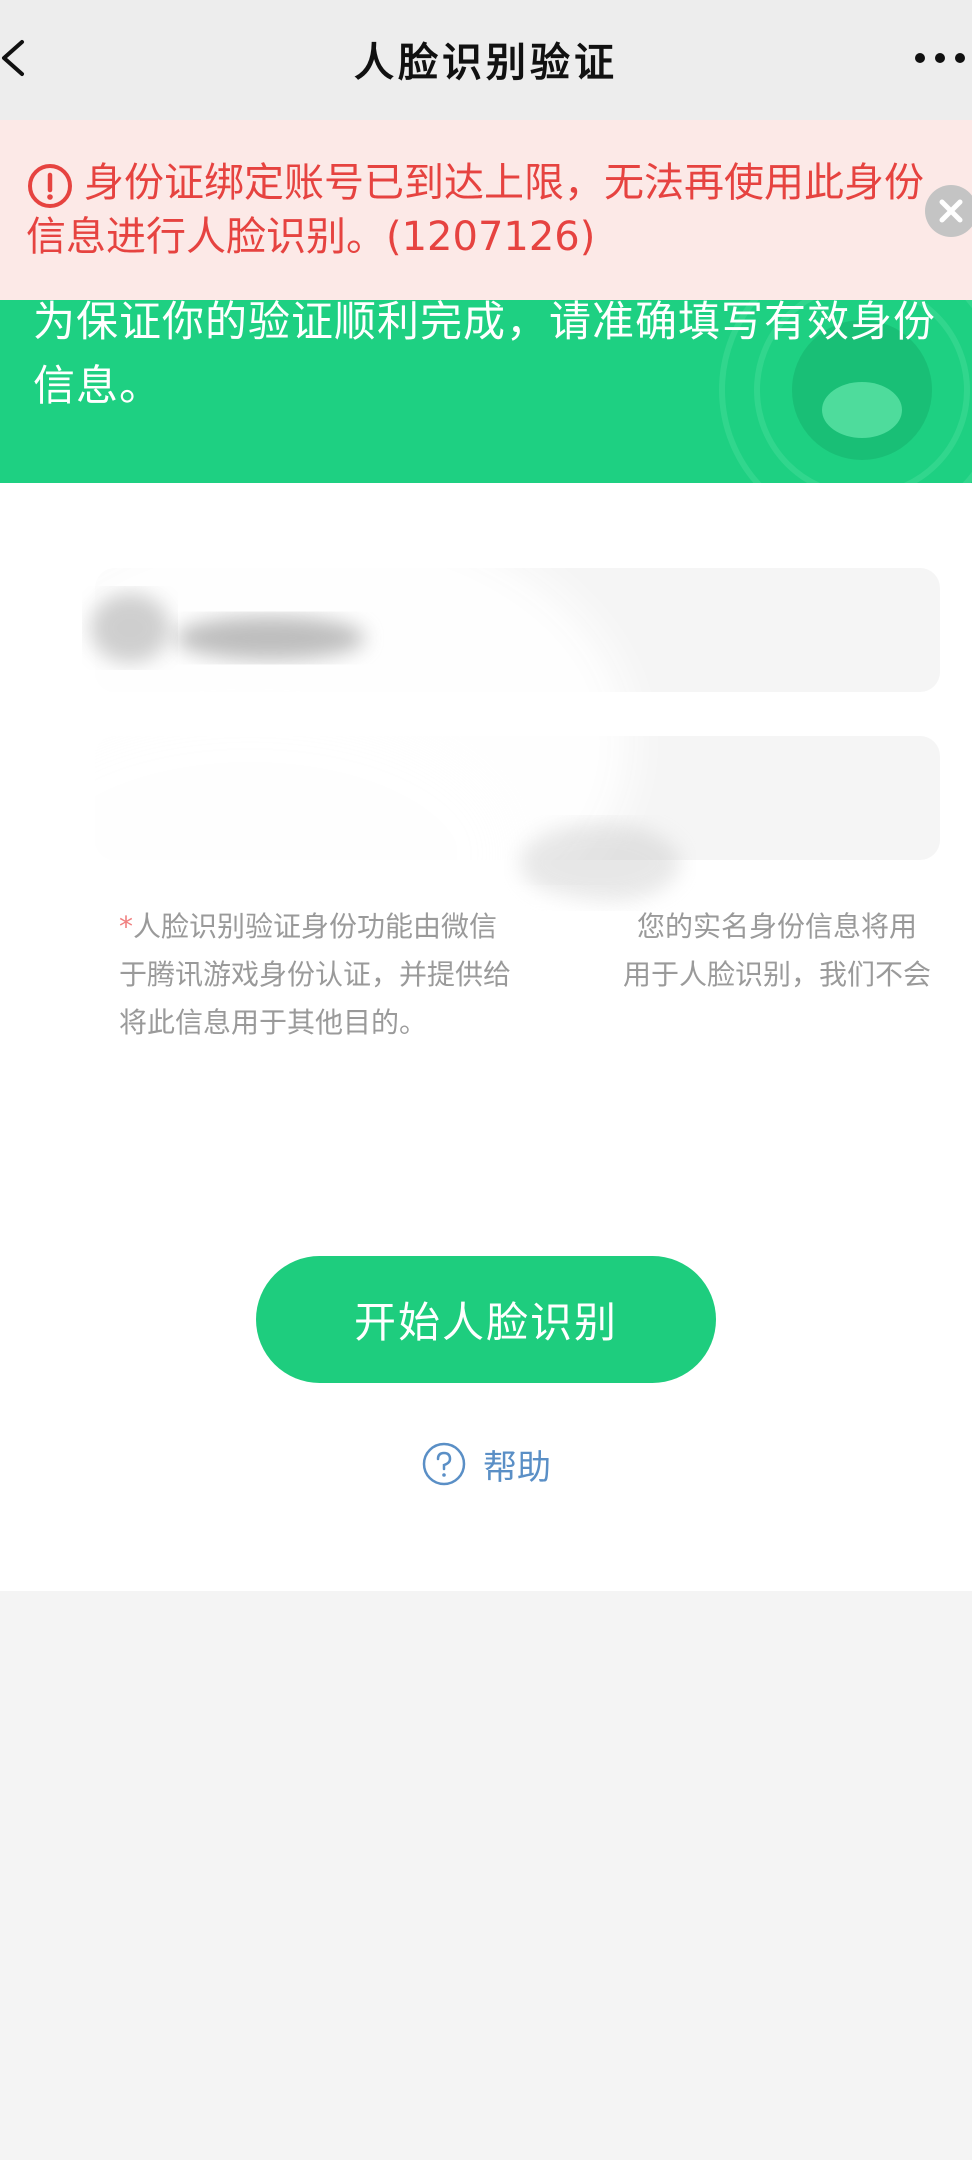  I want to click on help-link: 帮助, so click(486, 1464).